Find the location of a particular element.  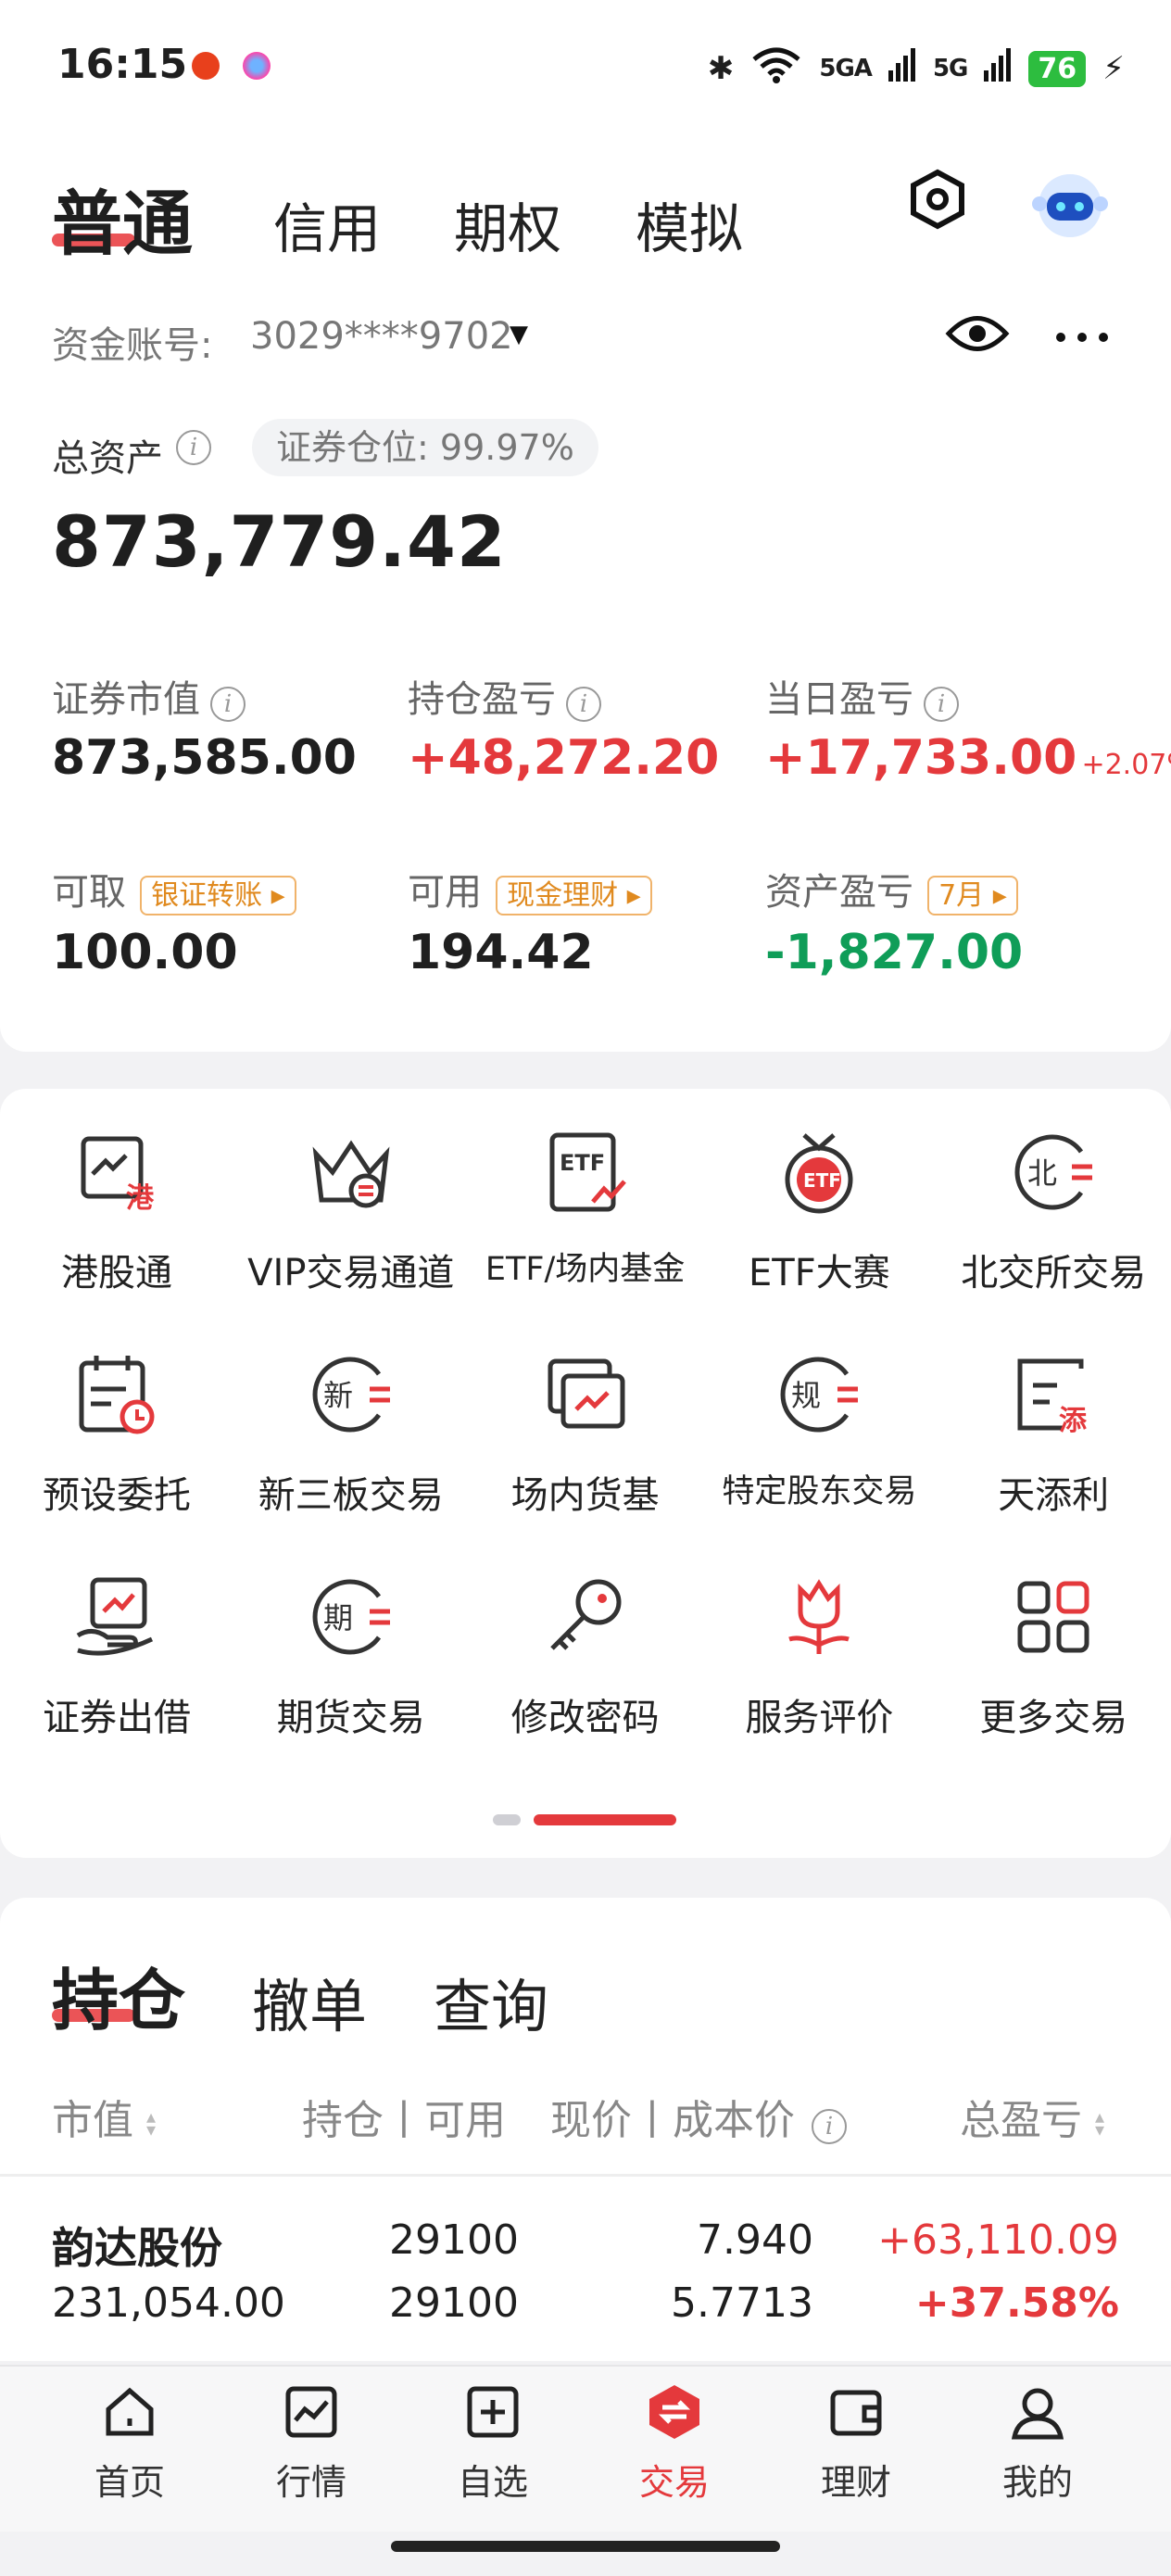

menu-label: ETF/场内基金 is located at coordinates (585, 1269).